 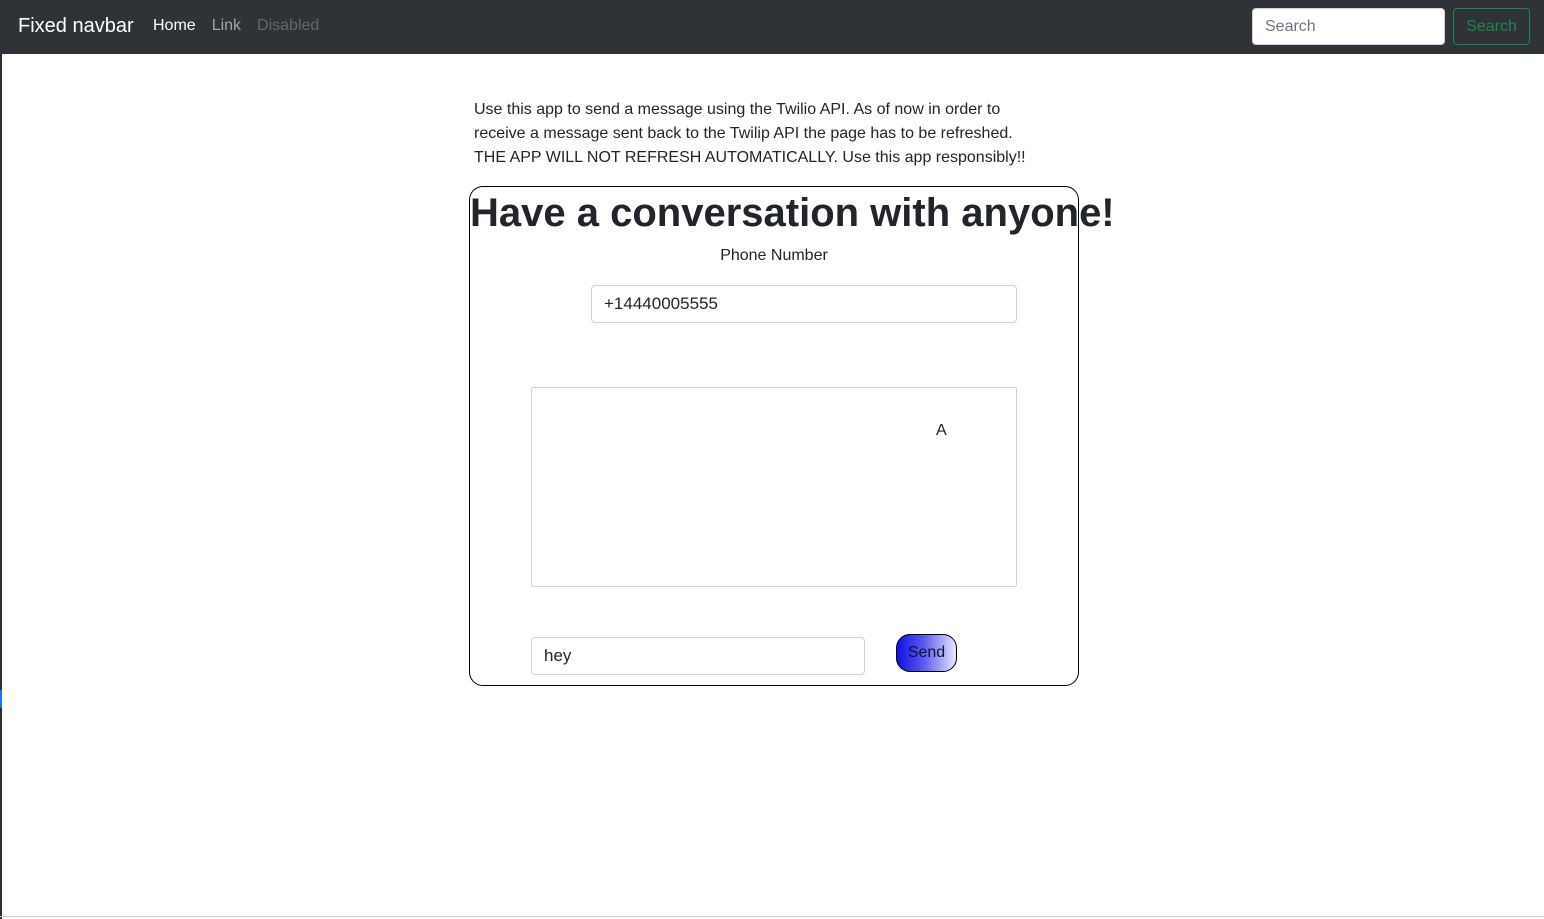 What do you see at coordinates (1348, 26) in the screenshot?
I see `search-input` at bounding box center [1348, 26].